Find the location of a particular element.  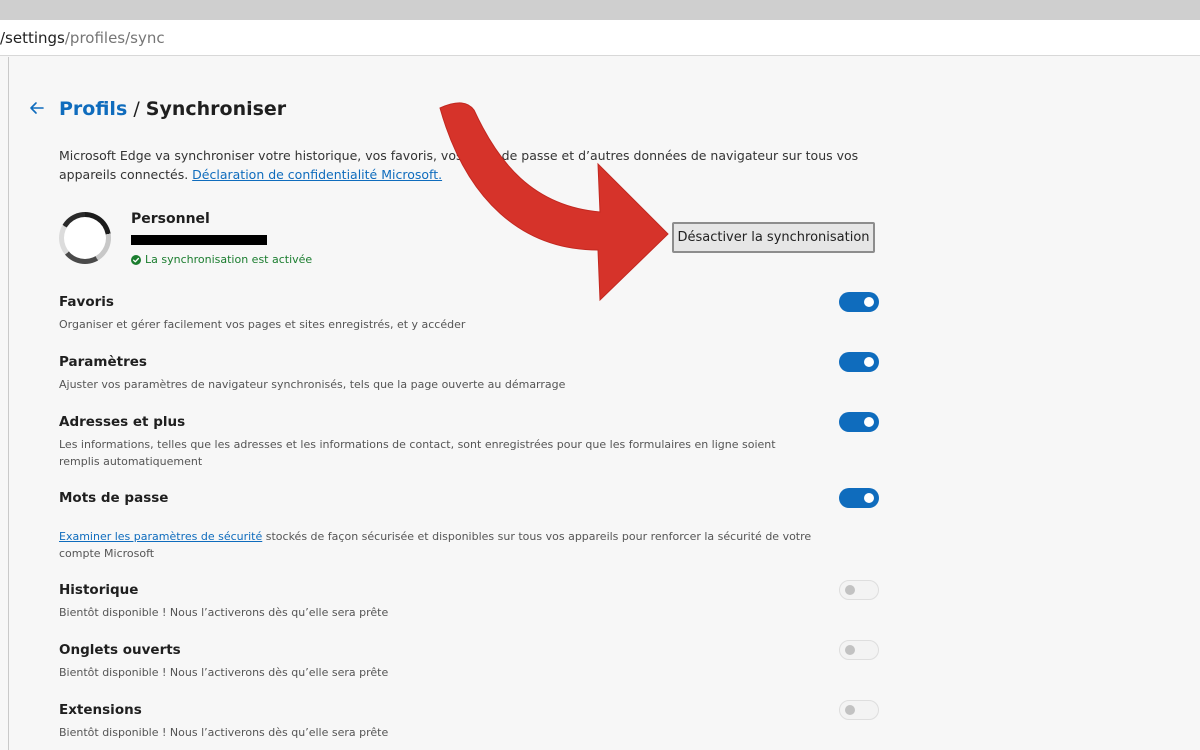

breadcrumb-profils-link: Profils is located at coordinates (93, 109).